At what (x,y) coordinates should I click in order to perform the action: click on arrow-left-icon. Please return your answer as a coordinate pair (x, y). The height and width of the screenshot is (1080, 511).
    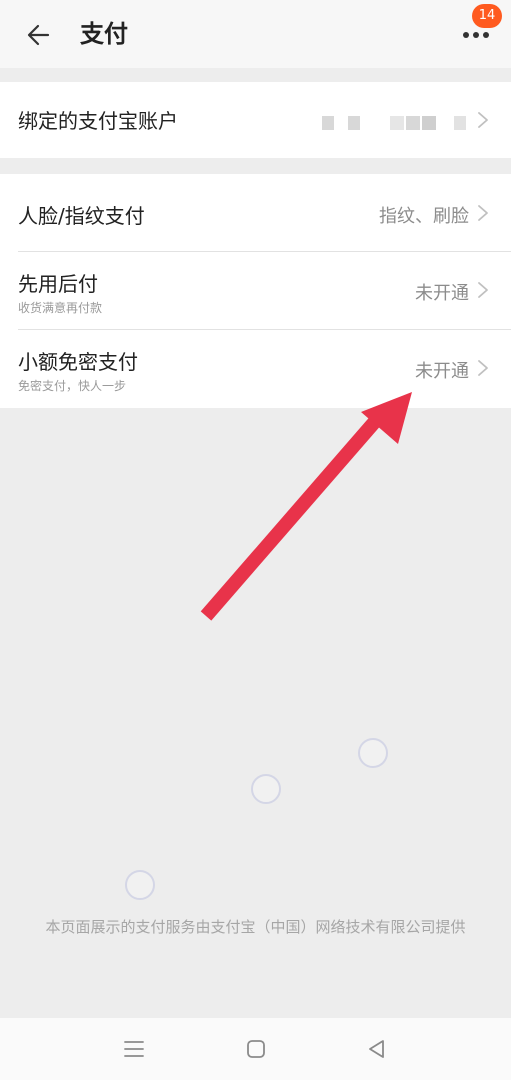
    Looking at the image, I should click on (38, 35).